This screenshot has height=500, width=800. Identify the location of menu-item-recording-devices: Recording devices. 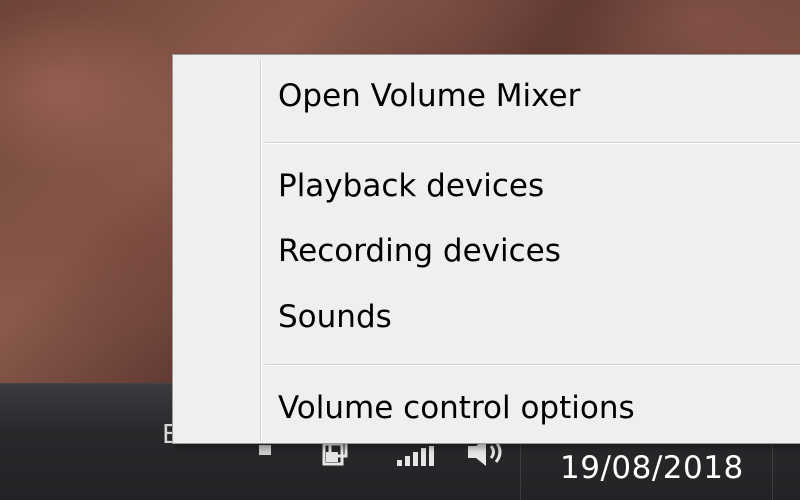
(488, 251).